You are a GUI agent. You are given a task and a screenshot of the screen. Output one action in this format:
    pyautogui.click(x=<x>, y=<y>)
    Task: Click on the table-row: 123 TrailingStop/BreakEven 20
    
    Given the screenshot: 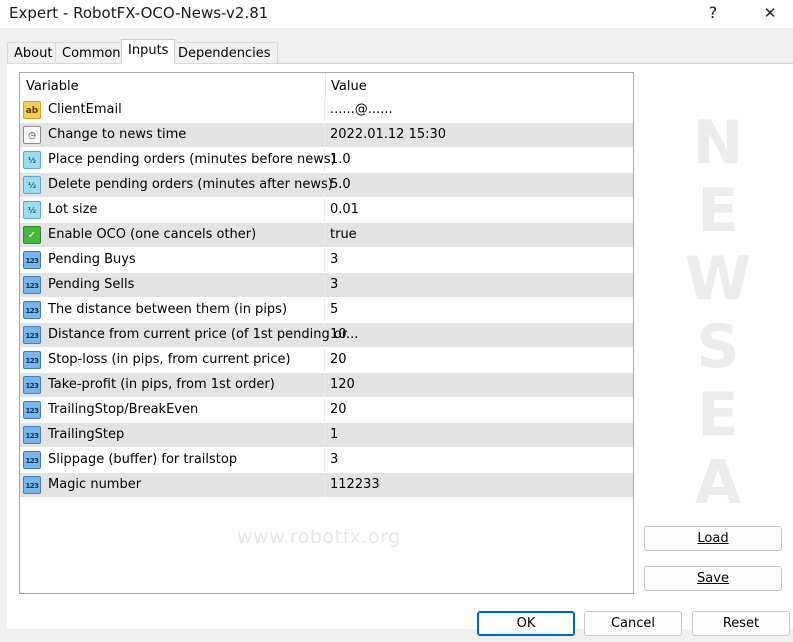 What is the action you would take?
    pyautogui.click(x=326, y=410)
    